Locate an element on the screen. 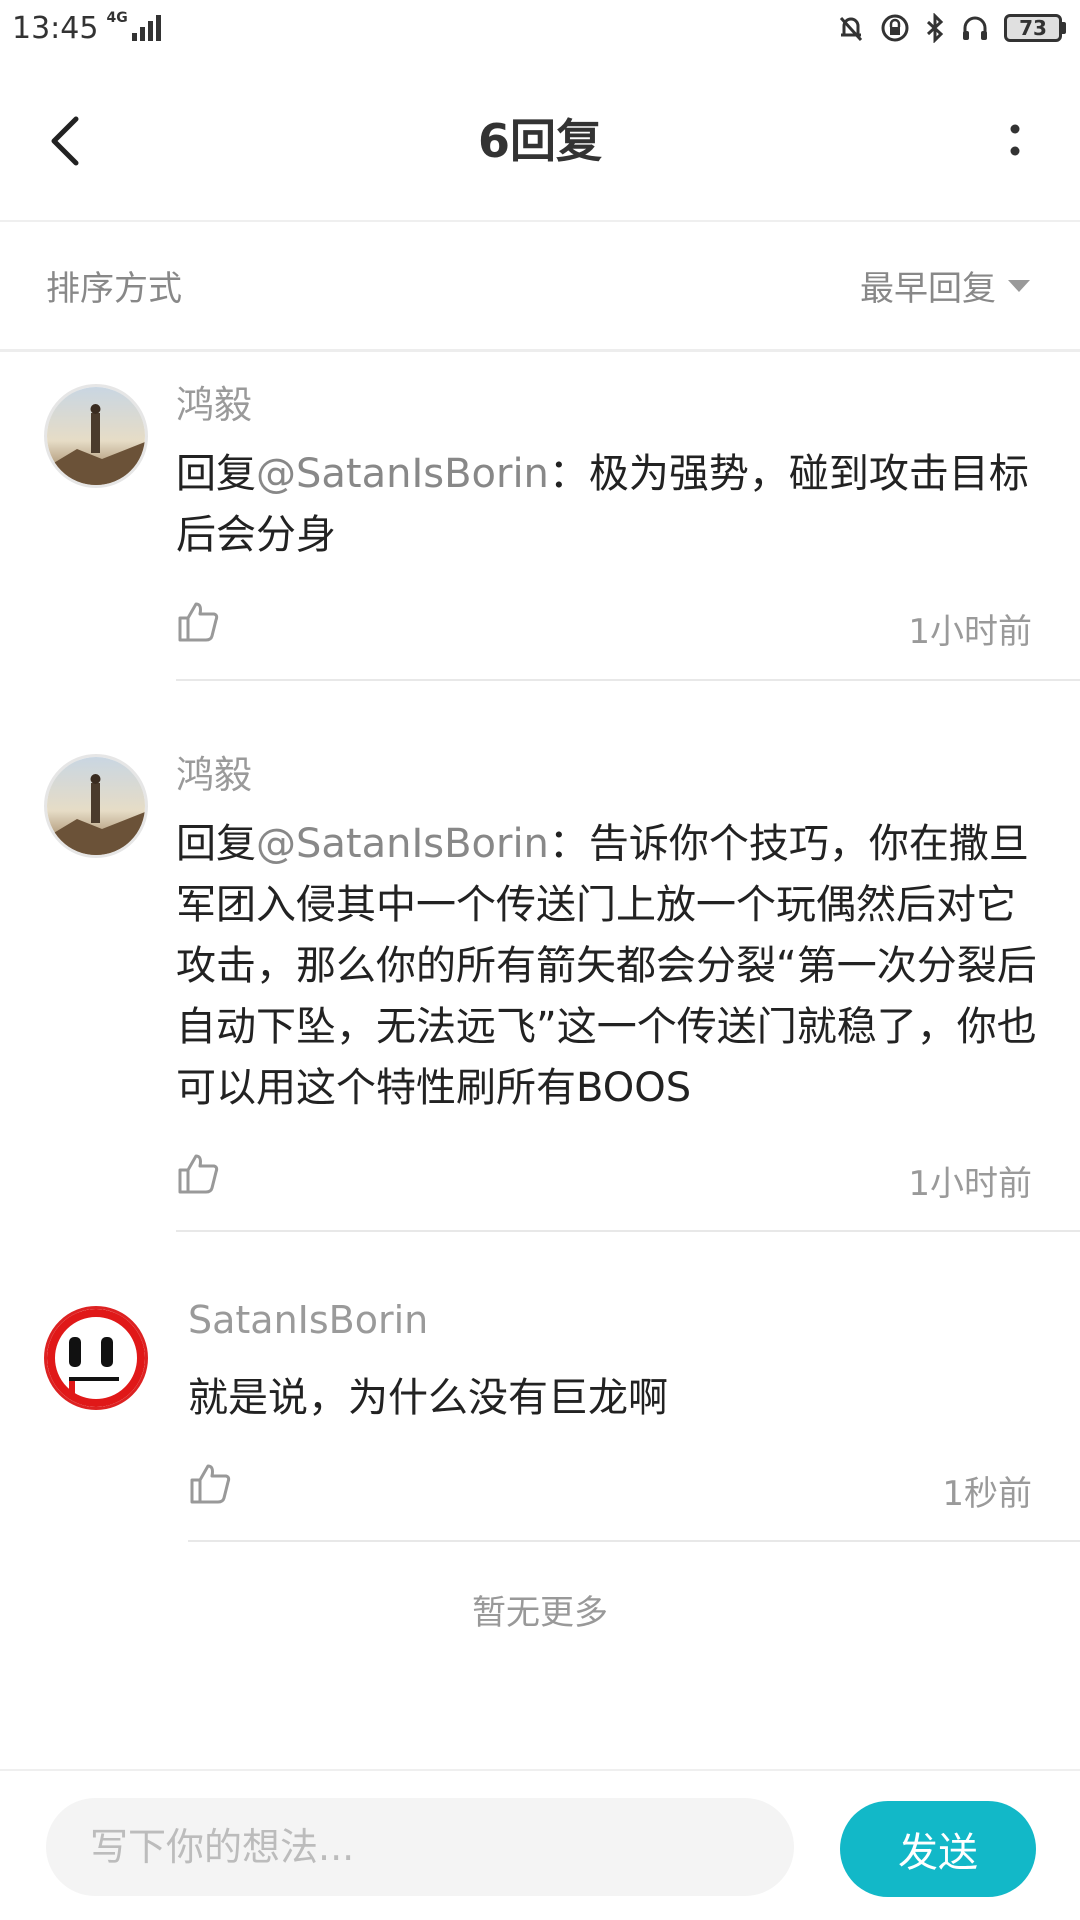  status-bar: 13:45 4G 73 is located at coordinates (540, 28).